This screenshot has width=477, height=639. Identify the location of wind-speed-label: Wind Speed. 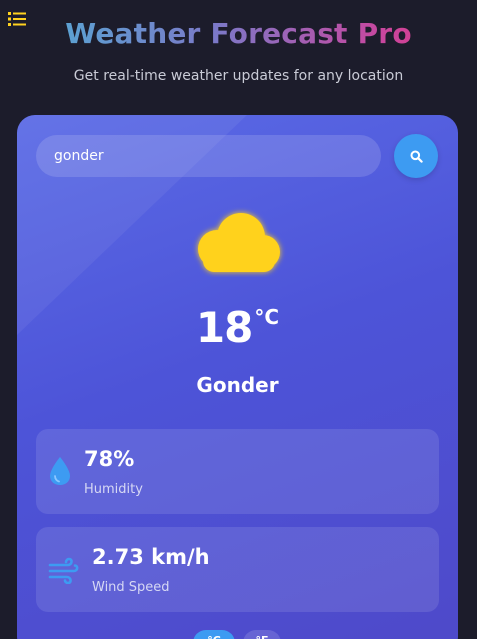
(131, 587).